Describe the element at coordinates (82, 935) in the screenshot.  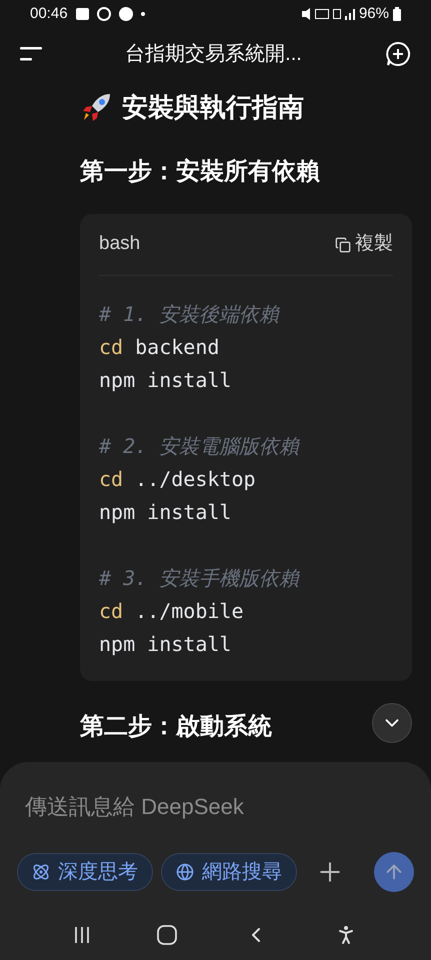
I see `recent-apps-icon` at that location.